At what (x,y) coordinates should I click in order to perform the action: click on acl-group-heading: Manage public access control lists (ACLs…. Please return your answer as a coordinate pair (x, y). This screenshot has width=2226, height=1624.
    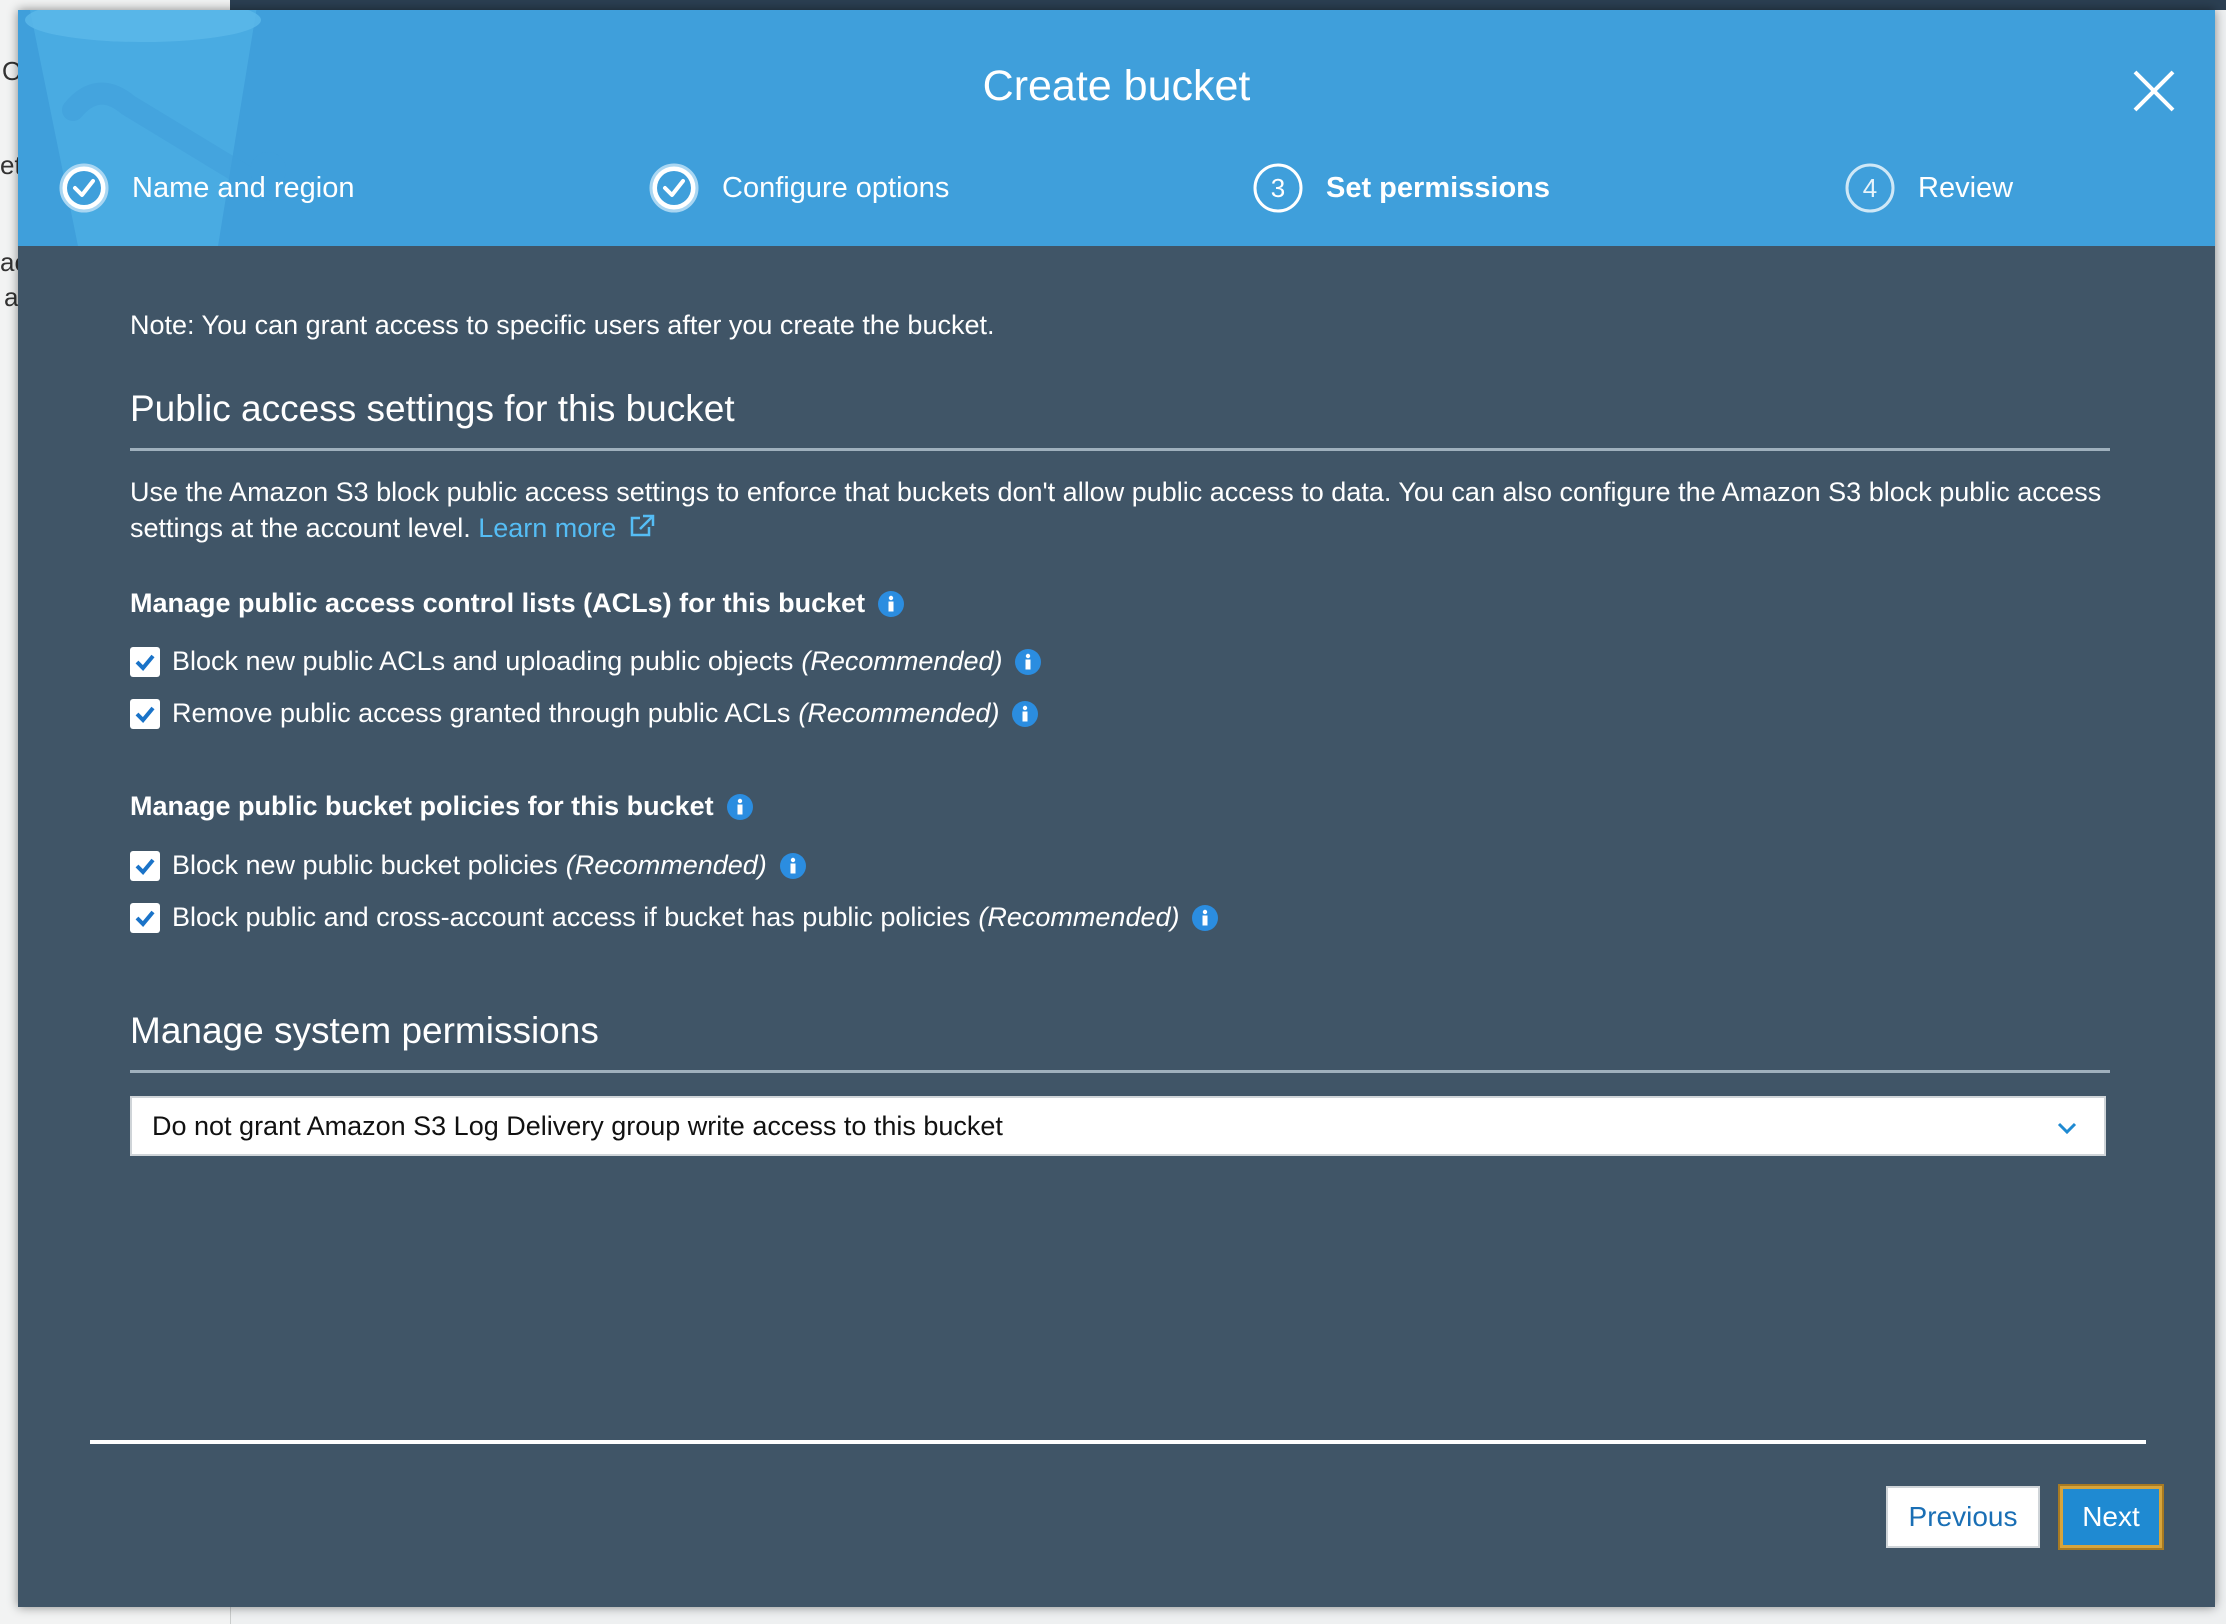
    Looking at the image, I should click on (517, 603).